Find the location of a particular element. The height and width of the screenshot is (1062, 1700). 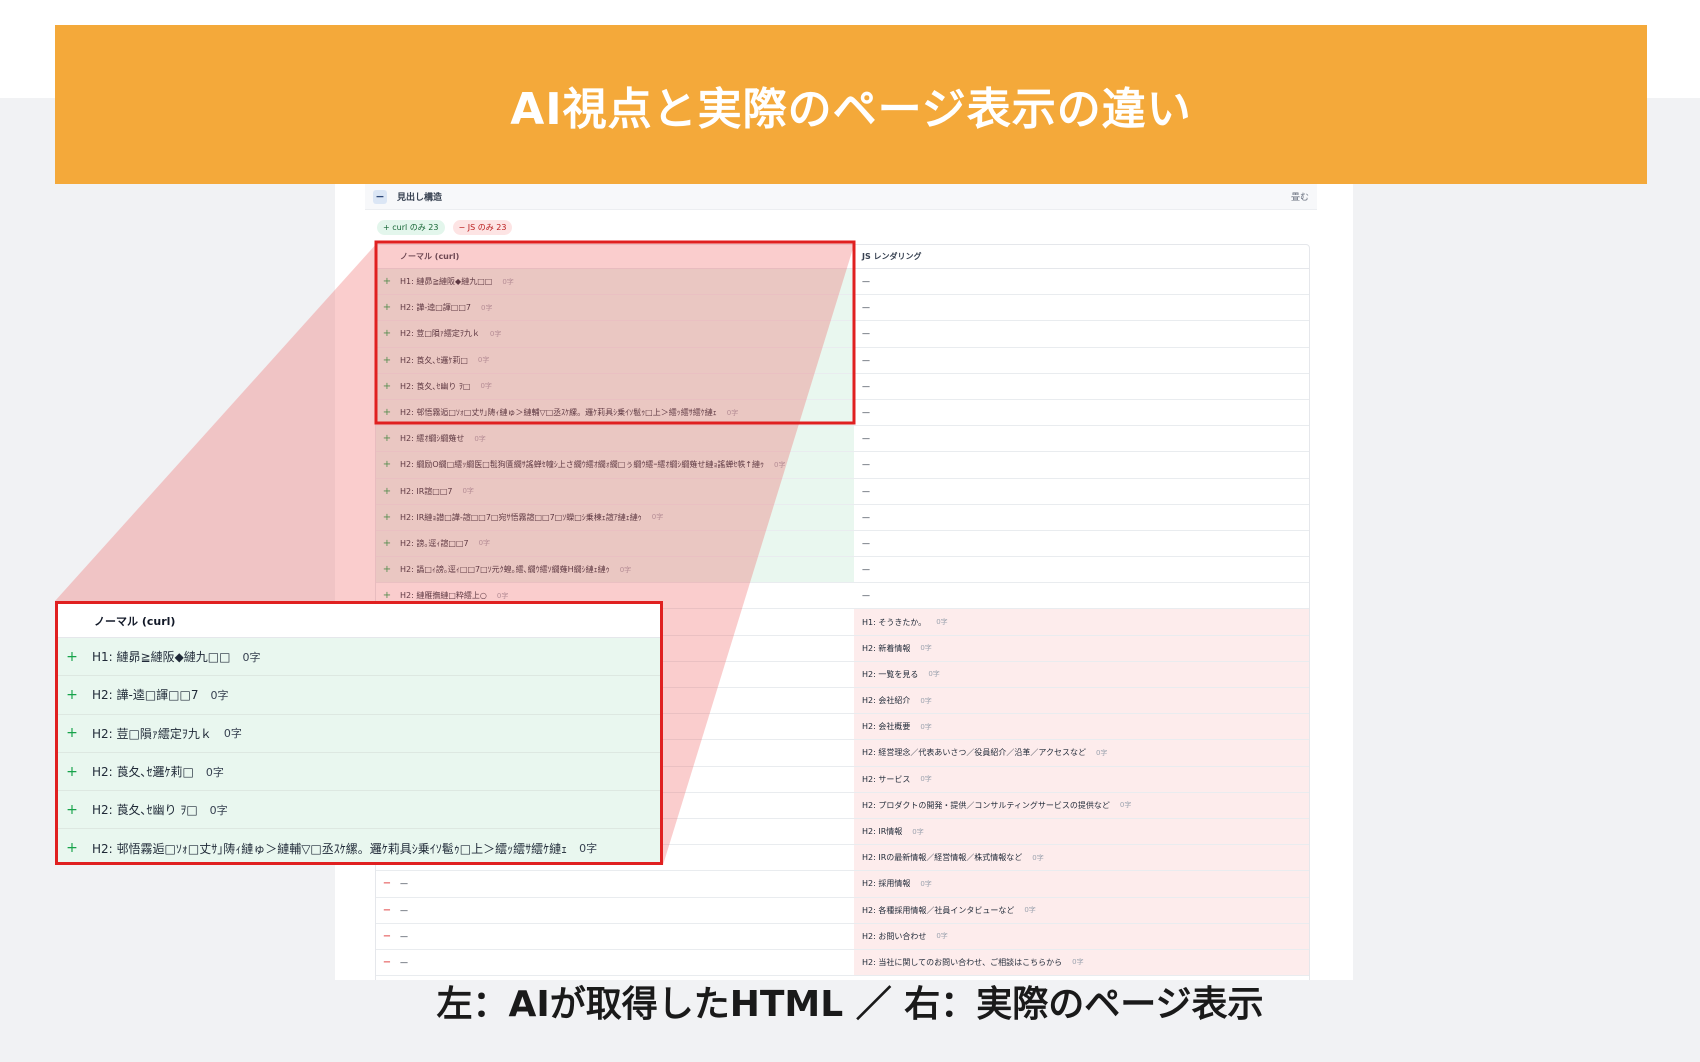

zoom-row: + H2: 莨夂､ｾ邏ｹ莉□ 0字 is located at coordinates (359, 772).